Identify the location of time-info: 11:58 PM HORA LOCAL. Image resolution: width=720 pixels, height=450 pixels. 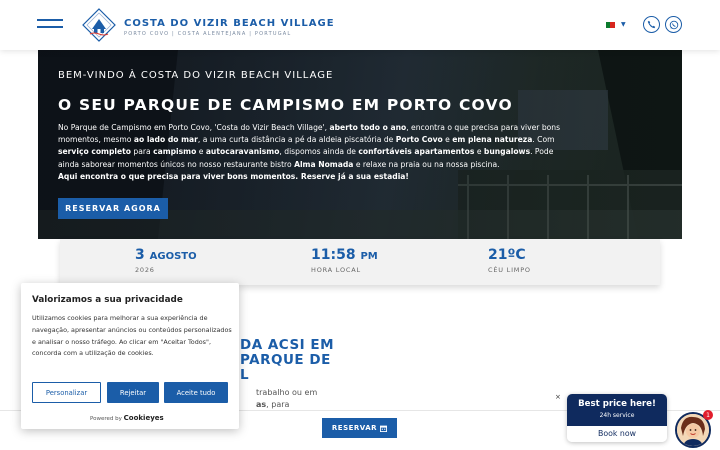
(344, 260).